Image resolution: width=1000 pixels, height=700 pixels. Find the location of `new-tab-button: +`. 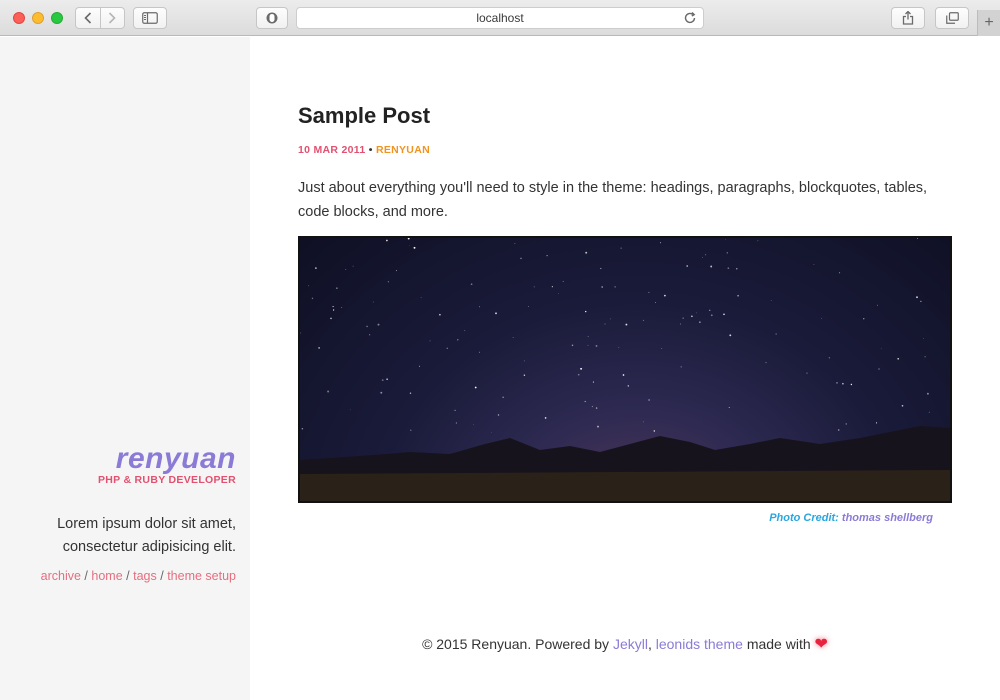

new-tab-button: + is located at coordinates (988, 23).